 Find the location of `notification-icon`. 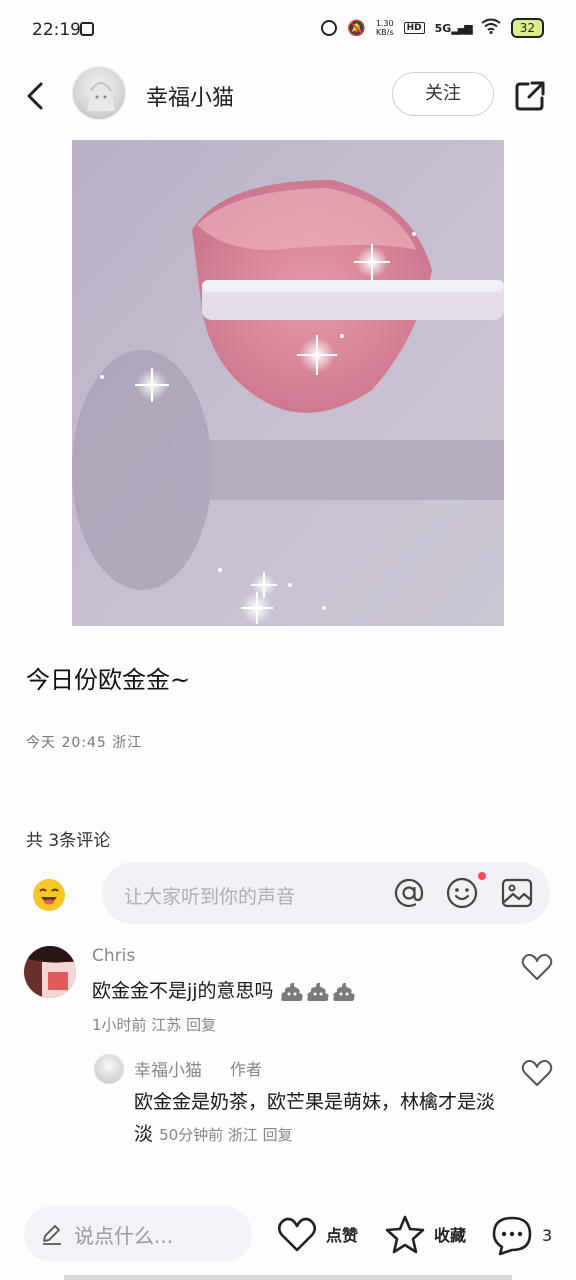

notification-icon is located at coordinates (87, 29).